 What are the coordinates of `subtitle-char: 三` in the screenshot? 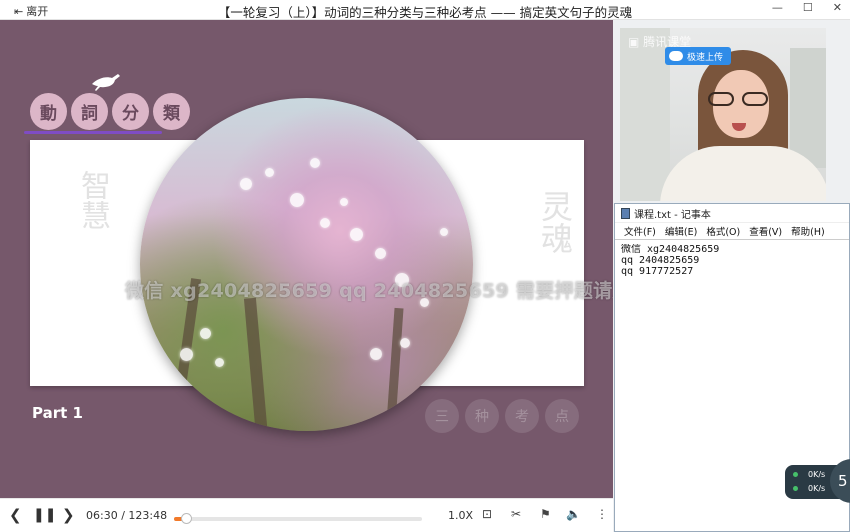 It's located at (442, 416).